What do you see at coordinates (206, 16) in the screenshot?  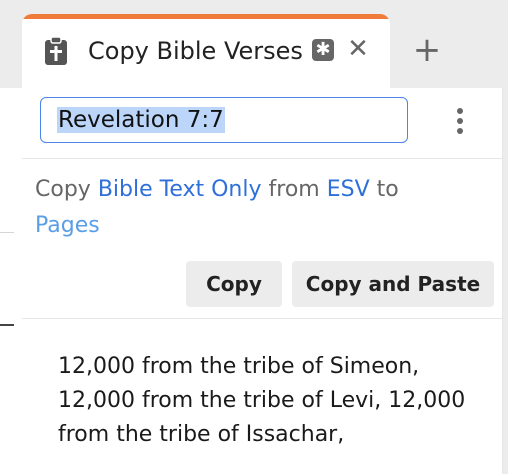 I see `tab-accent-bar` at bounding box center [206, 16].